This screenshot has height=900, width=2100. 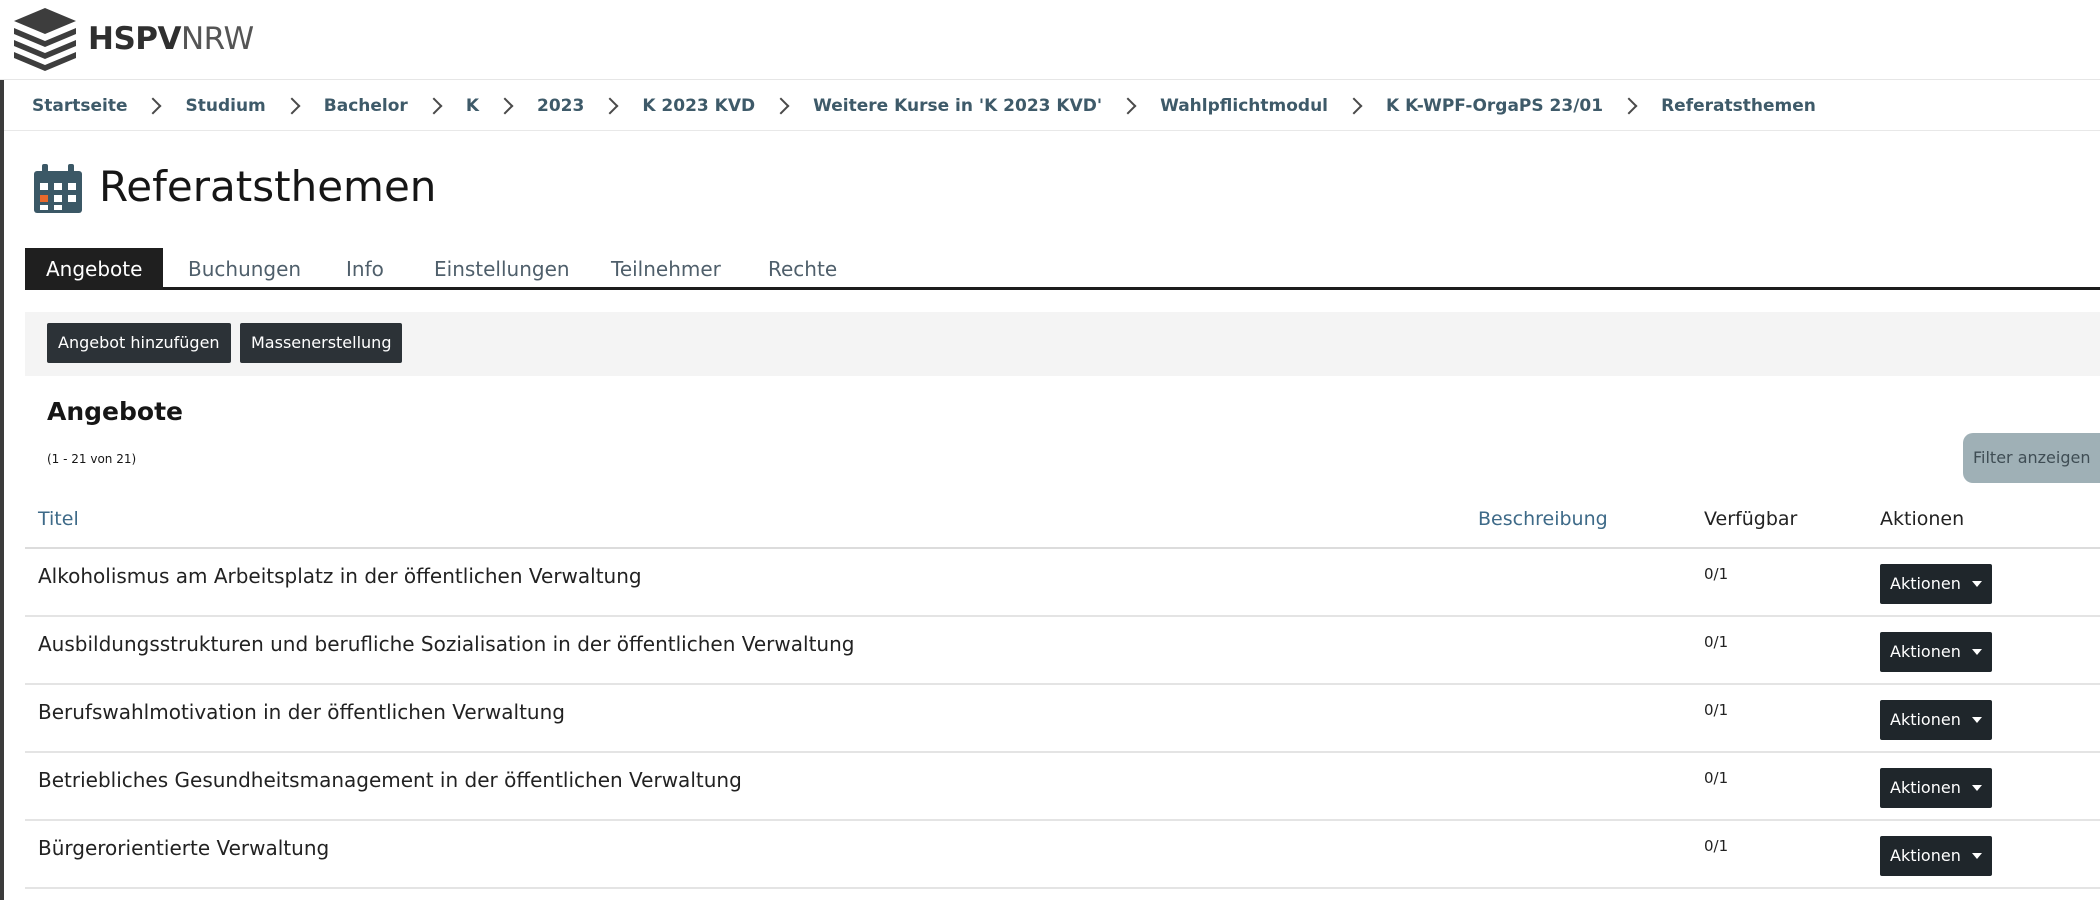 What do you see at coordinates (472, 106) in the screenshot?
I see `breadcrumb-k: K` at bounding box center [472, 106].